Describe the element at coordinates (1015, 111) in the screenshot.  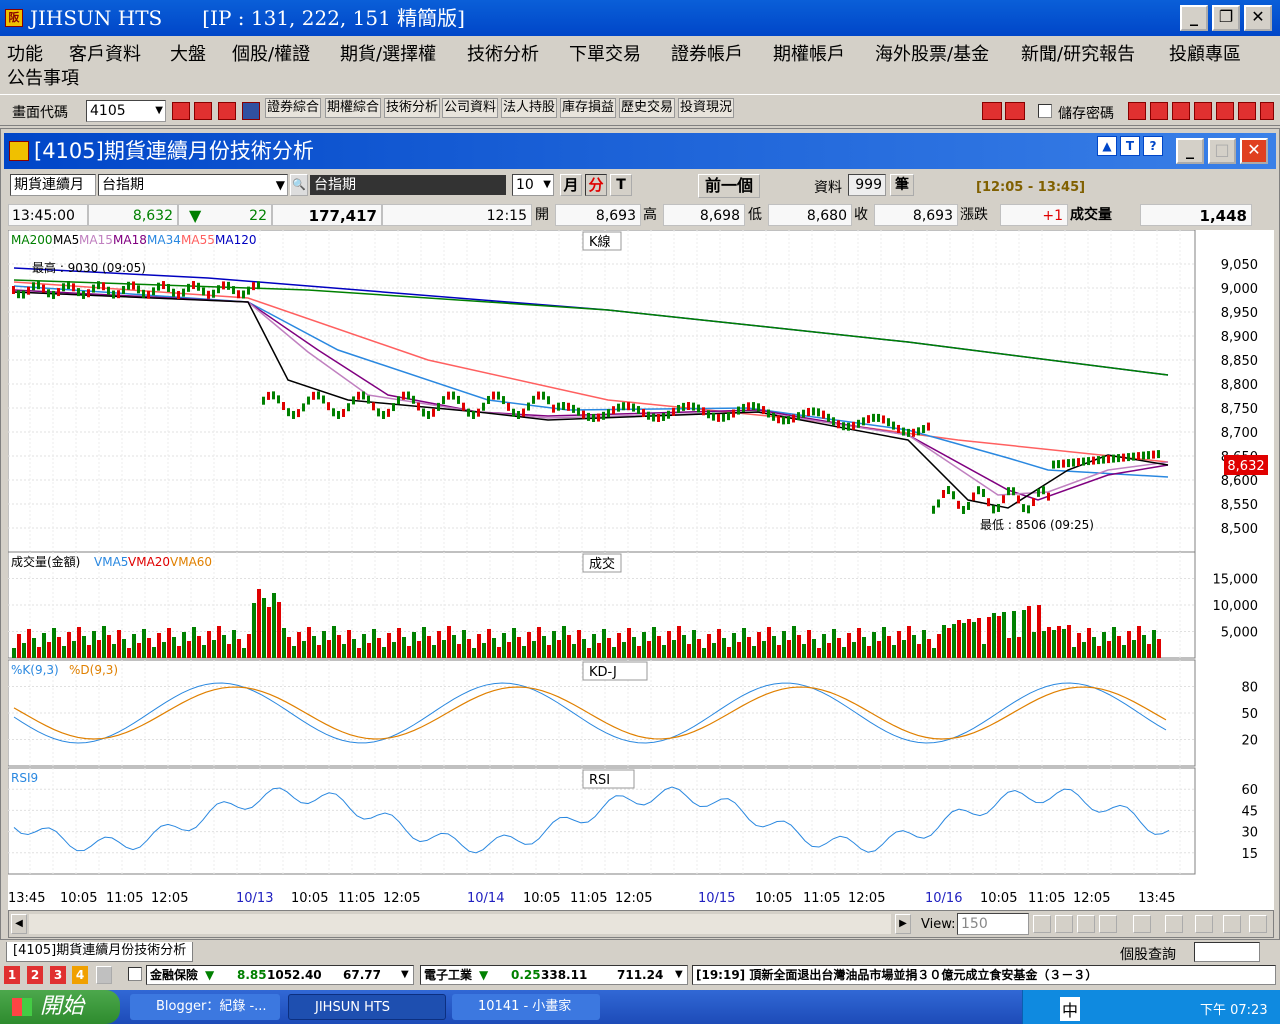
I see `arrow-right-icon` at that location.